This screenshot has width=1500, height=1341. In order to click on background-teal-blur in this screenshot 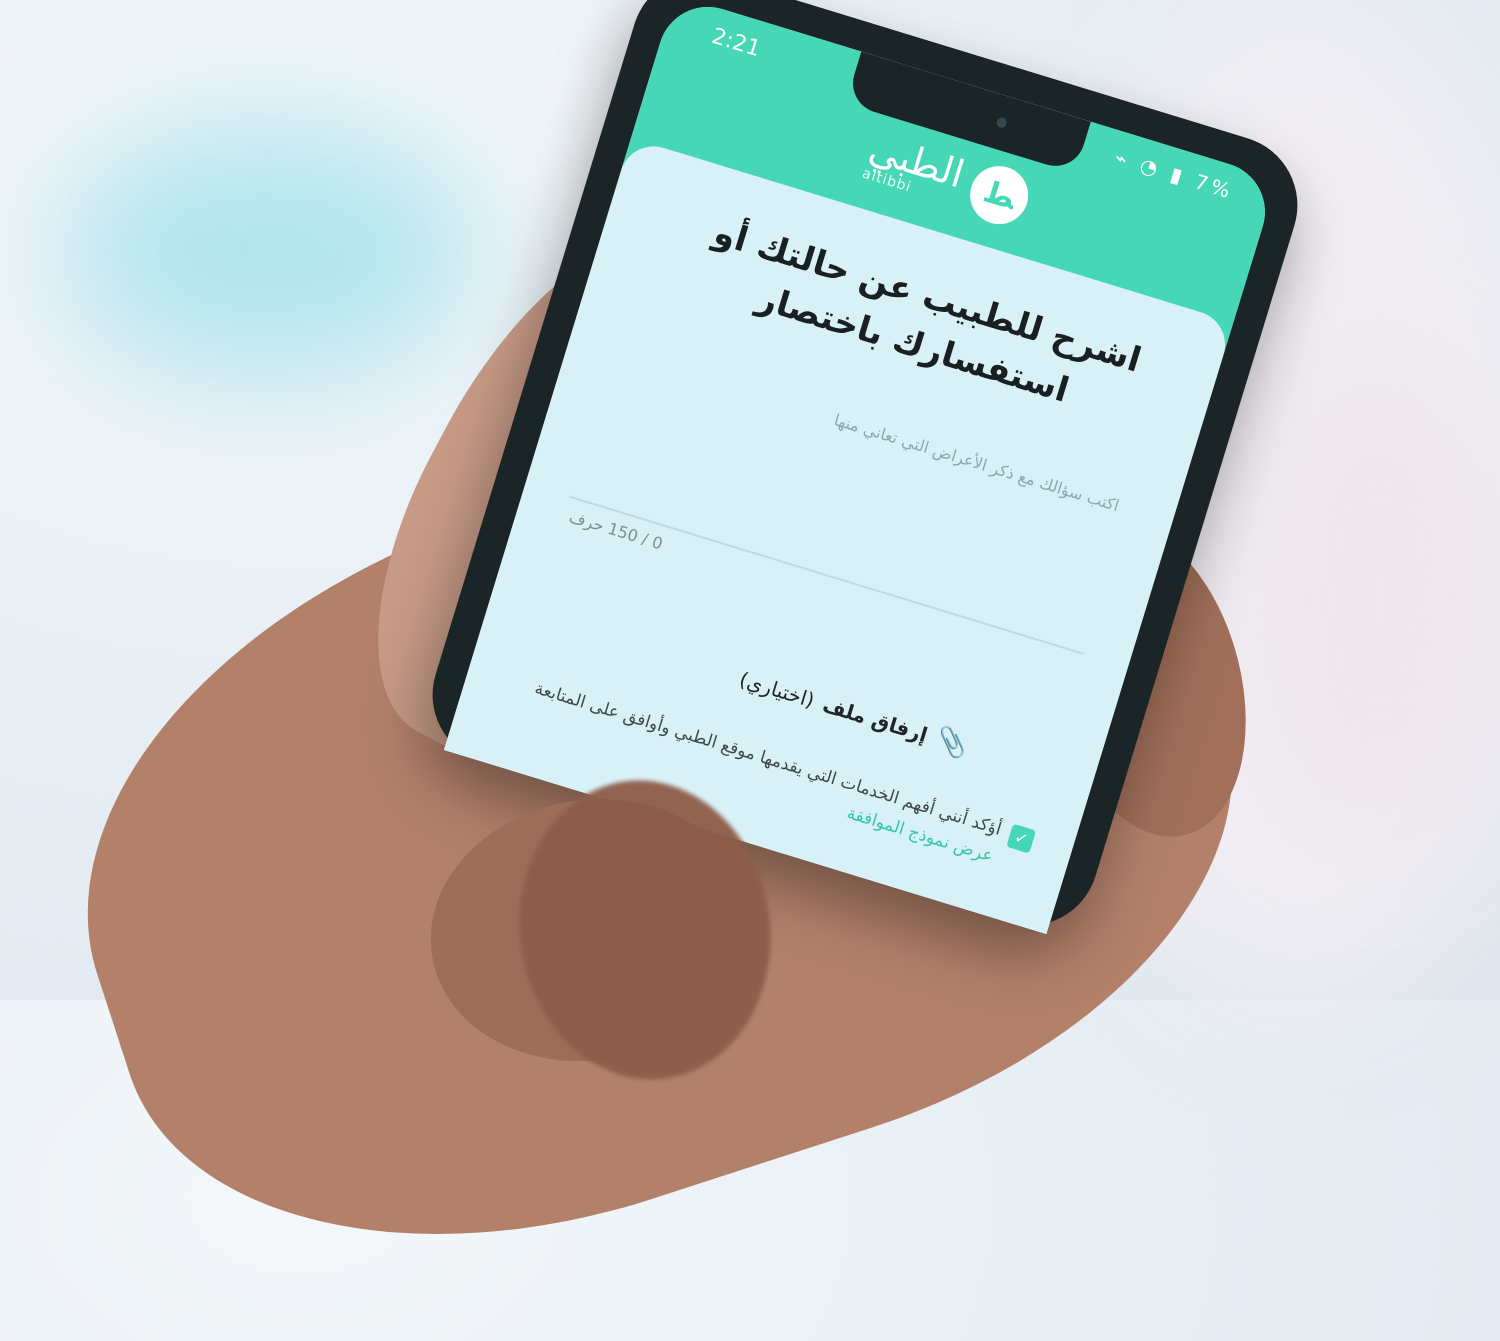, I will do `click(270, 250)`.